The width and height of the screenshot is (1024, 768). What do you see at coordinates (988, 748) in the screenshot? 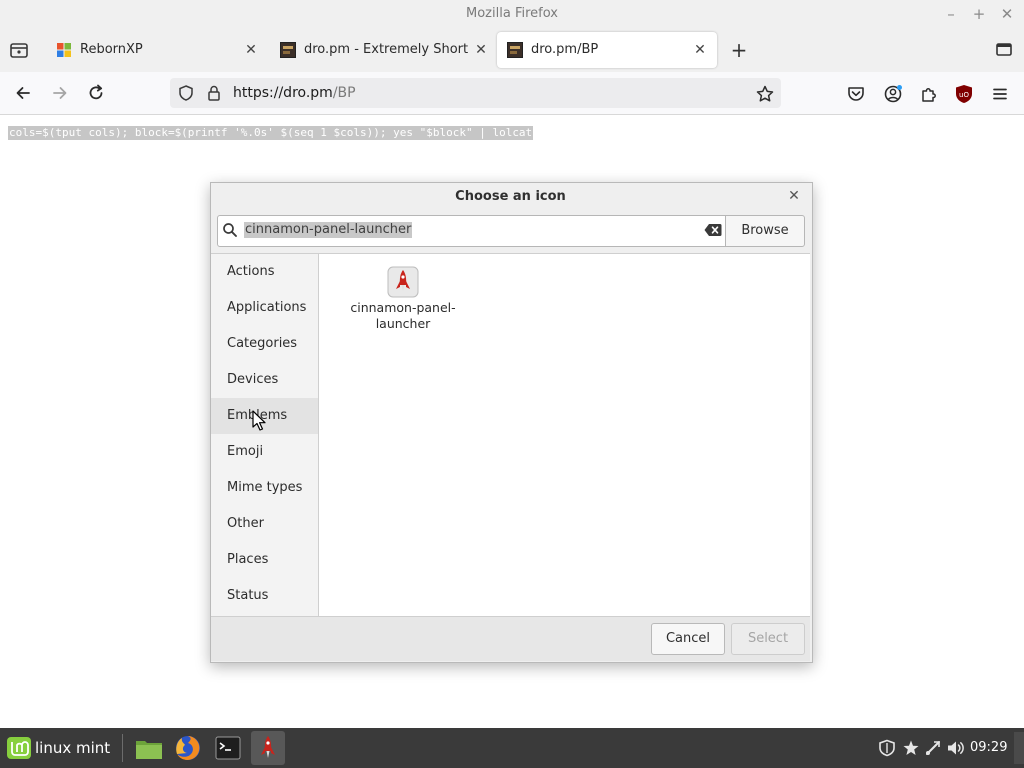
I see `clock: 09:29` at bounding box center [988, 748].